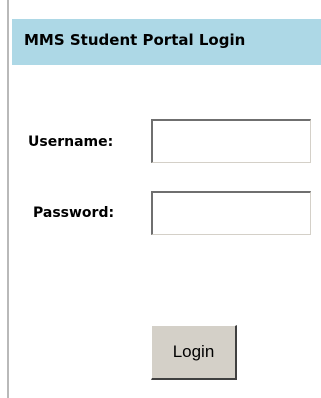 Image resolution: width=321 pixels, height=398 pixels. I want to click on login-button: Login, so click(194, 352).